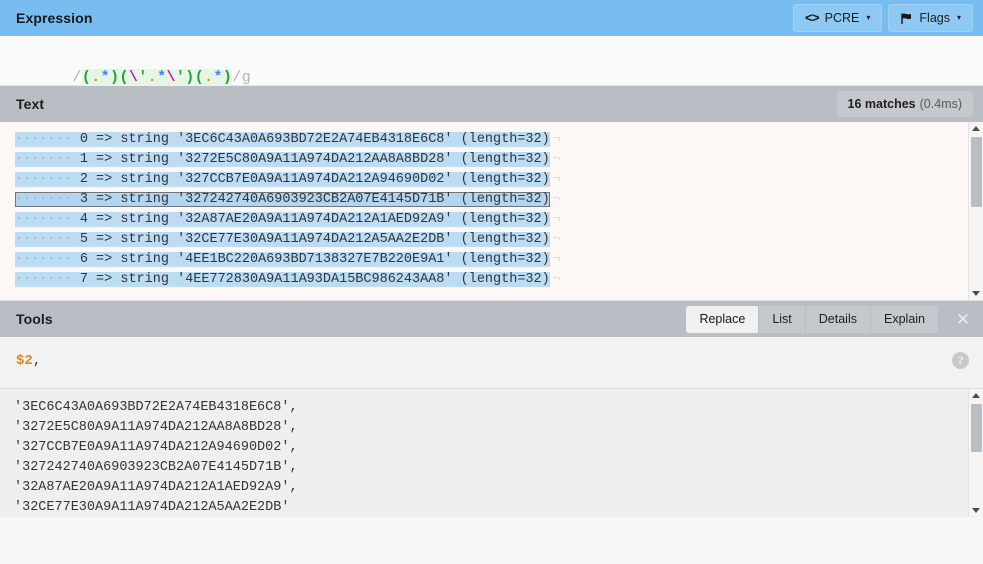 The width and height of the screenshot is (983, 564). Describe the element at coordinates (24, 361) in the screenshot. I see `replace-group-reference: $2` at that location.